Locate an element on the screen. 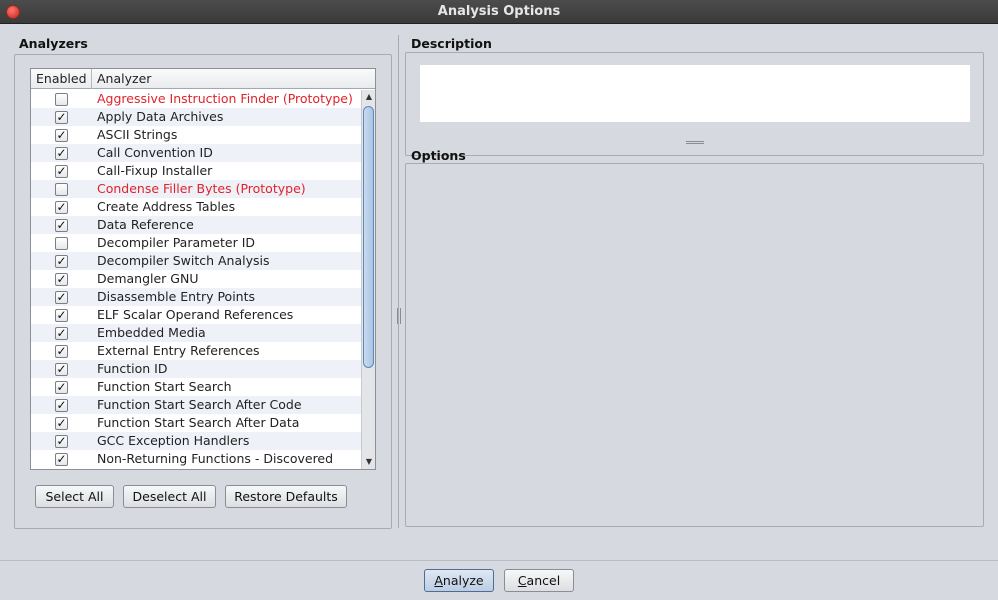  vertical-splitter is located at coordinates (399, 281).